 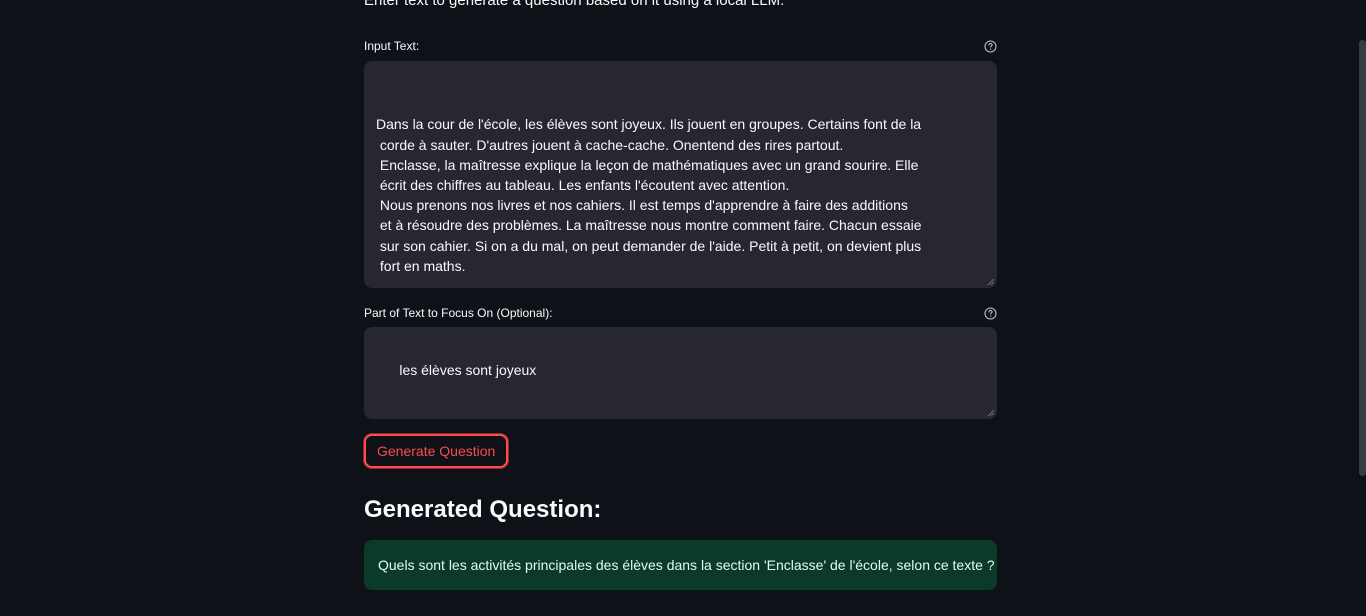 I want to click on focus-text-label: Part of Text to Focus On (Optional):, so click(x=458, y=313).